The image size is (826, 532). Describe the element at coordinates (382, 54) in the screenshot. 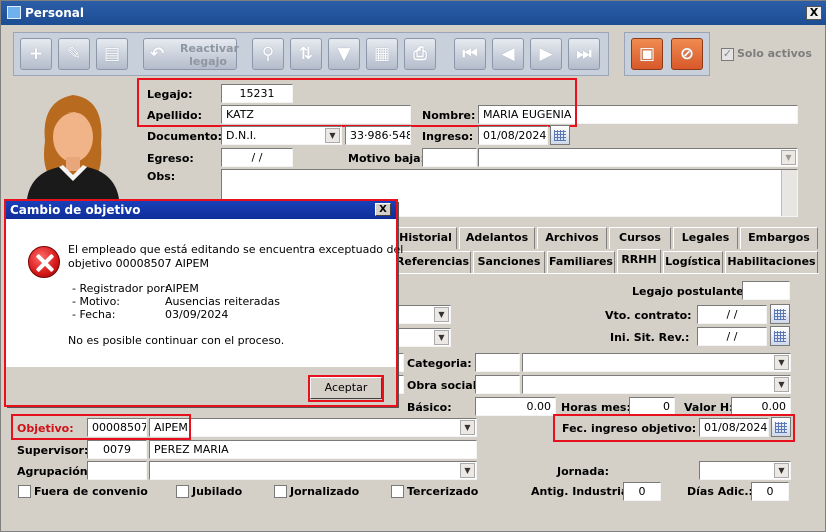

I see `report-icon: ▦` at that location.